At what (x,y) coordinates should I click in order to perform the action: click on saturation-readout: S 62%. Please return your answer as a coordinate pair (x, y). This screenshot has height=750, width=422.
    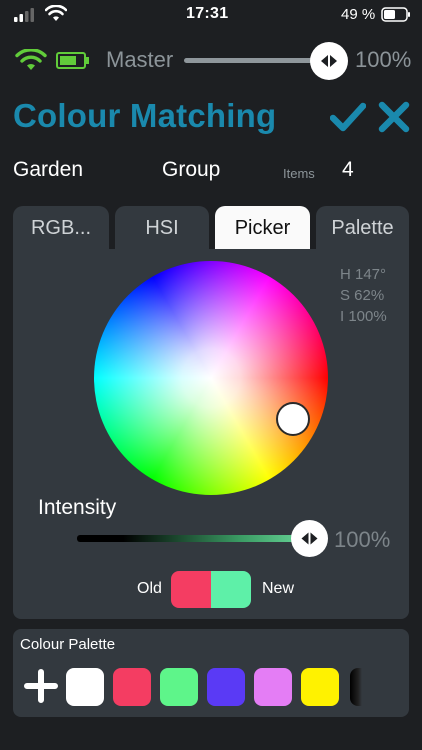
    Looking at the image, I should click on (362, 295).